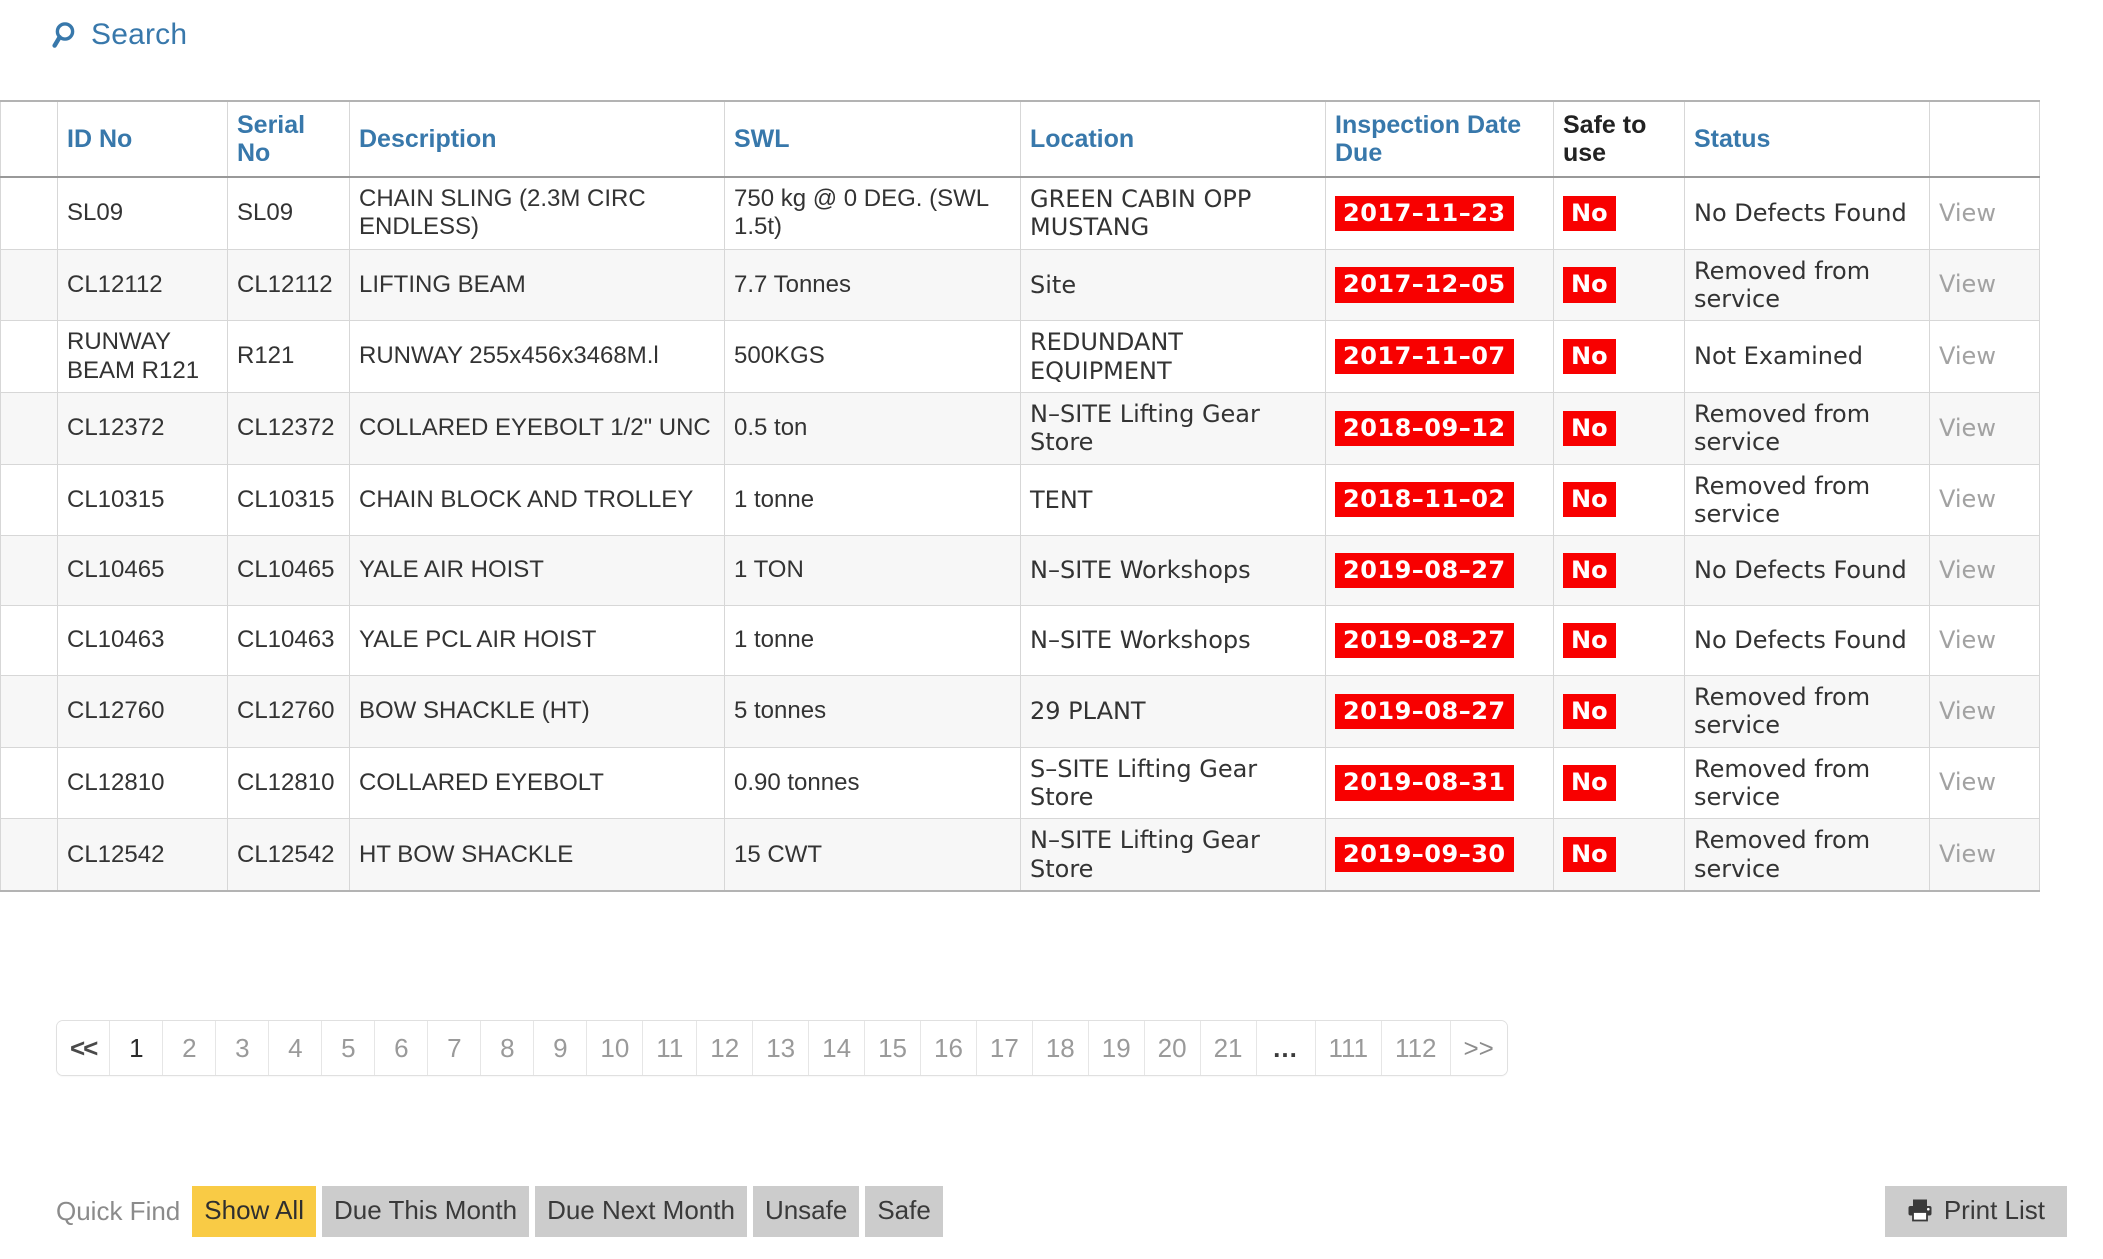 This screenshot has height=1259, width=2103. I want to click on column-header-swl: SWL, so click(872, 139).